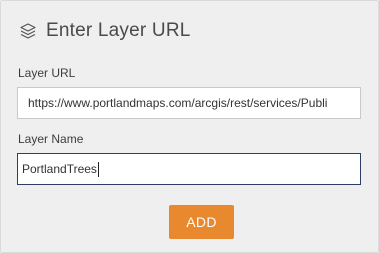  I want to click on layers-icon, so click(28, 31).